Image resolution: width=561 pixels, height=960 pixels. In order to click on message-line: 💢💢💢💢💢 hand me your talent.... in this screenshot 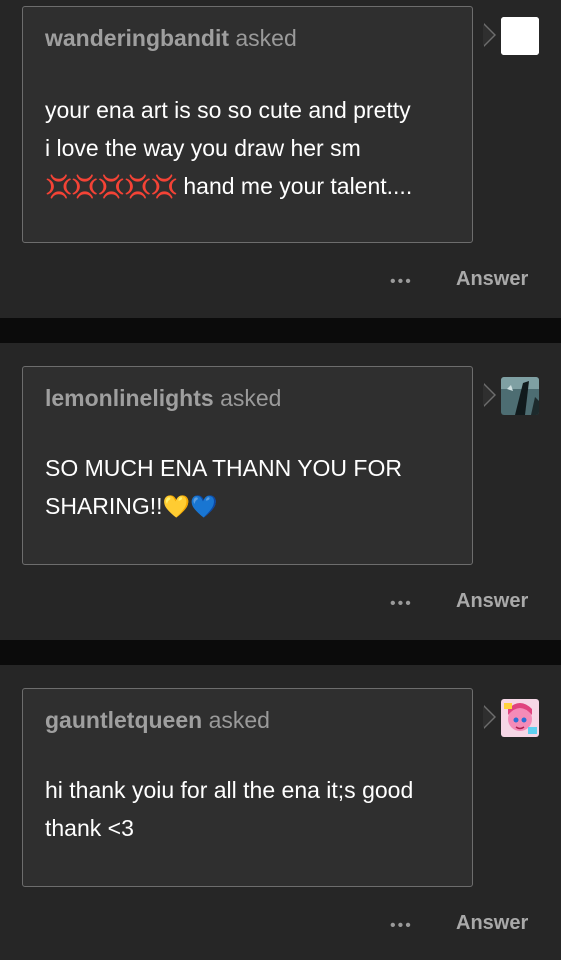, I will do `click(255, 186)`.